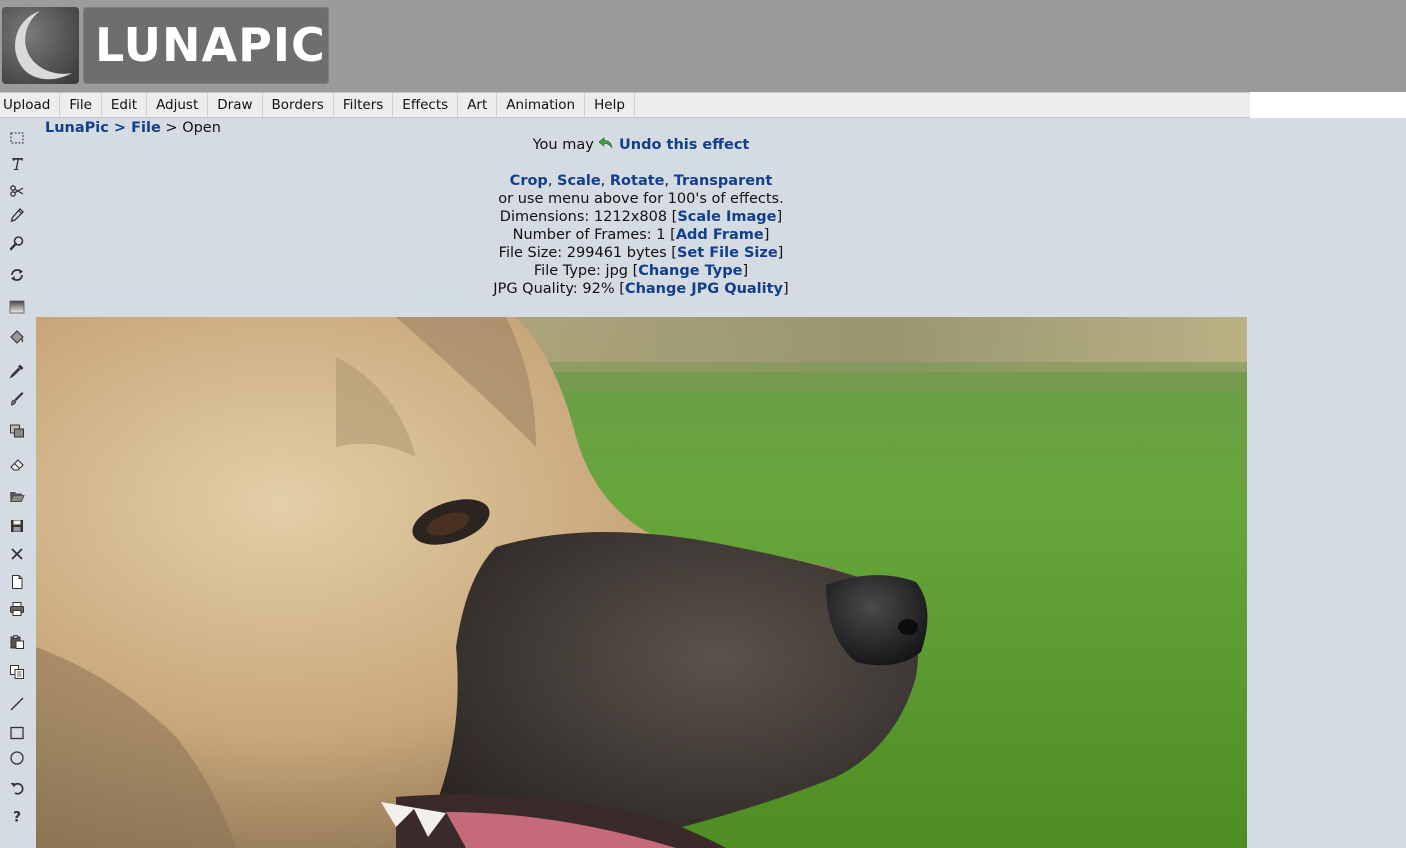 Image resolution: width=1406 pixels, height=848 pixels. What do you see at coordinates (17, 337) in the screenshot?
I see `paint-bucket-icon` at bounding box center [17, 337].